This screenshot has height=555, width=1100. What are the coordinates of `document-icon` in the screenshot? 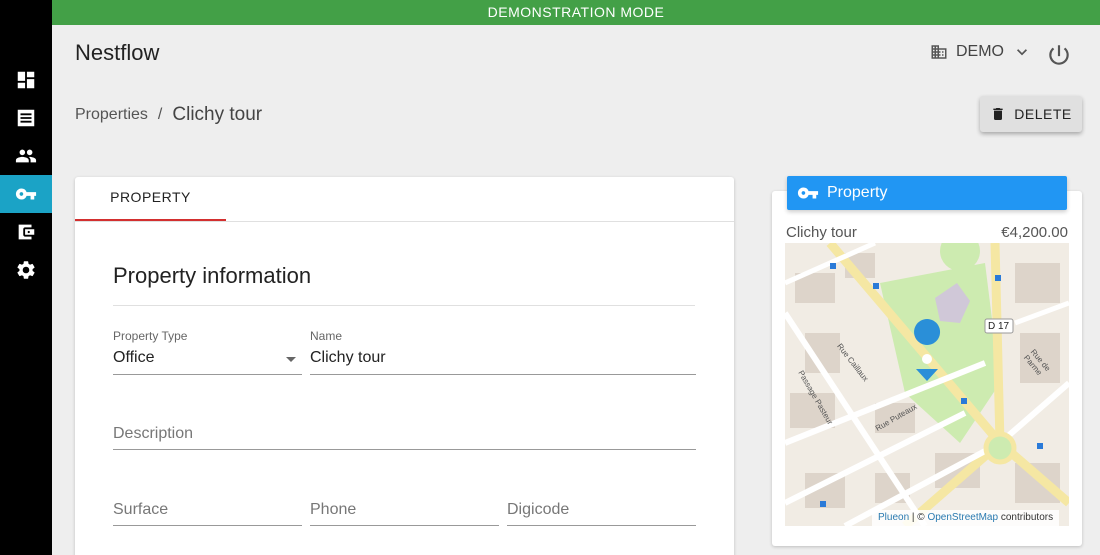 It's located at (26, 118).